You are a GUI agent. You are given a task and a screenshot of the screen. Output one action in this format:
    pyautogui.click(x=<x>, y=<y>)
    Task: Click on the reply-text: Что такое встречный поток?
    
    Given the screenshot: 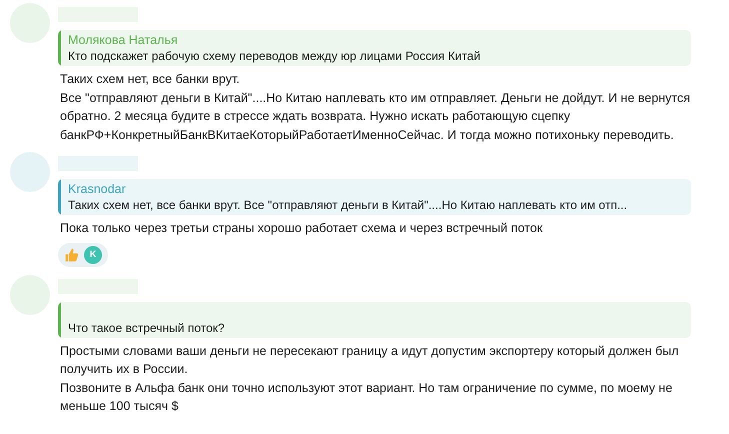 What is the action you would take?
    pyautogui.click(x=147, y=328)
    